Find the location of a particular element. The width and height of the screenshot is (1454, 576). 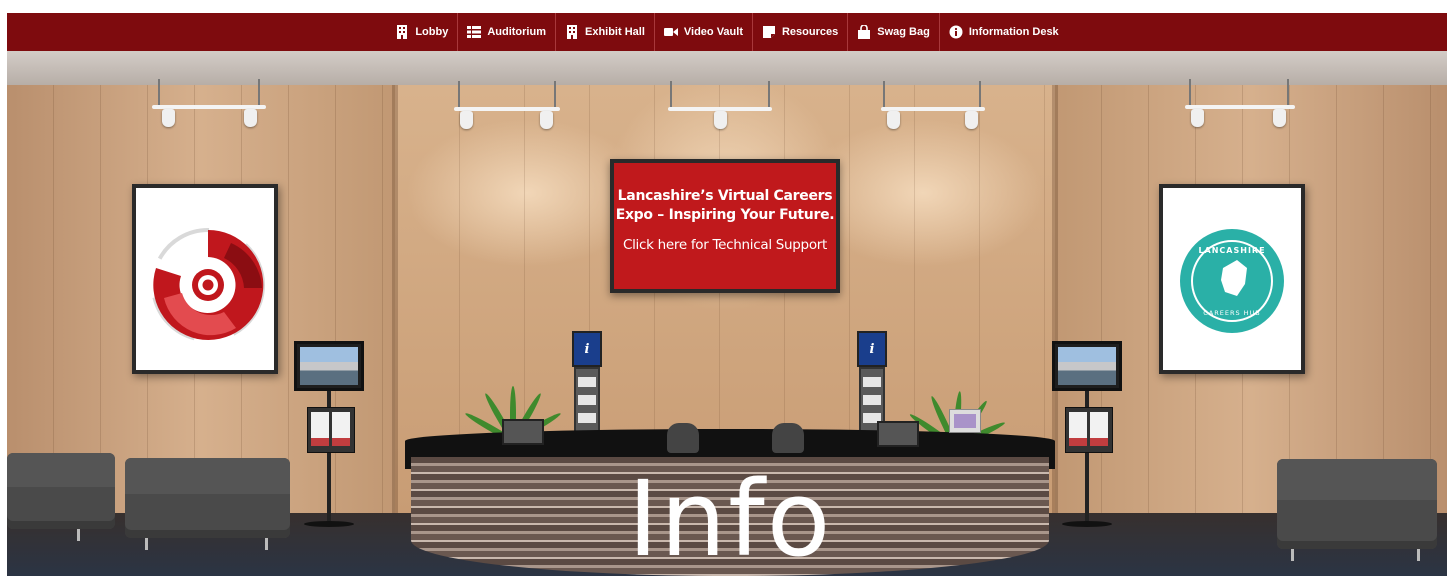

desk-info-text: Info is located at coordinates (730, 517).